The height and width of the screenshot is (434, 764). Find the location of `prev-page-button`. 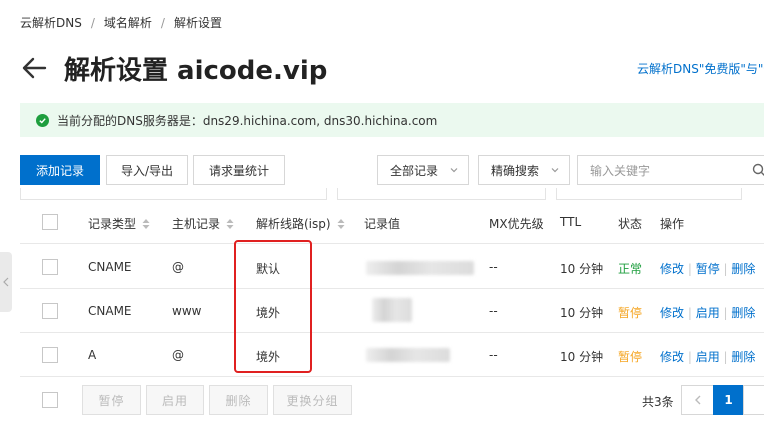

prev-page-button is located at coordinates (697, 400).